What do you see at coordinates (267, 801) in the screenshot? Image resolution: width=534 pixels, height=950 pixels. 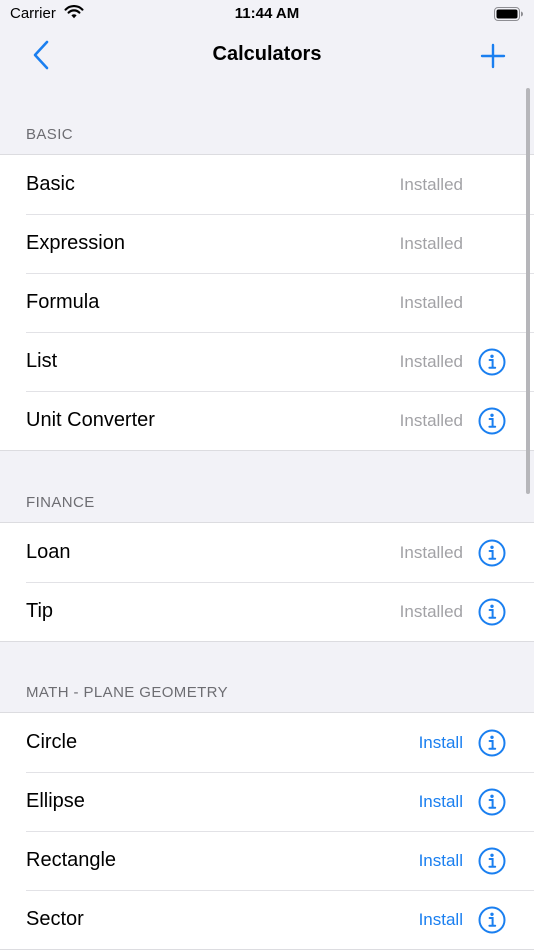 I see `list-item: Ellipse Install` at bounding box center [267, 801].